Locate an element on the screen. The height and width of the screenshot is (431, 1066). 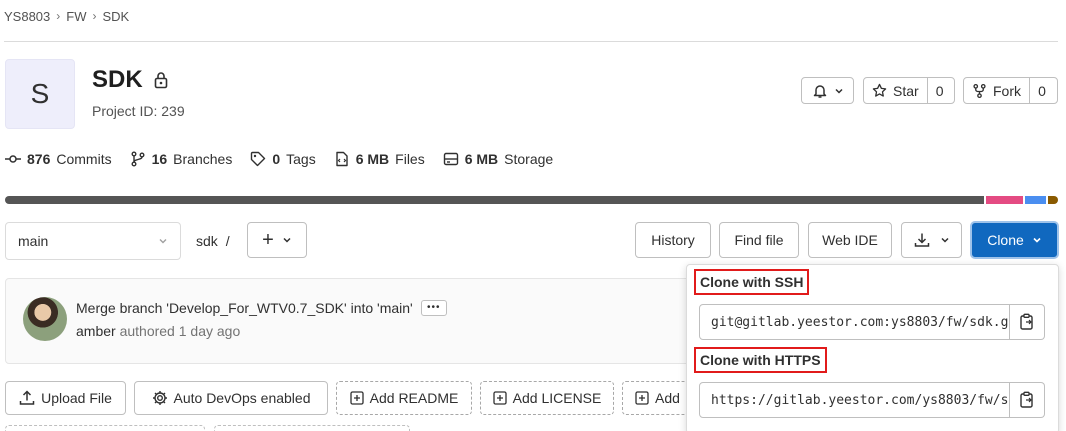
fork-button: Fork is located at coordinates (997, 90).